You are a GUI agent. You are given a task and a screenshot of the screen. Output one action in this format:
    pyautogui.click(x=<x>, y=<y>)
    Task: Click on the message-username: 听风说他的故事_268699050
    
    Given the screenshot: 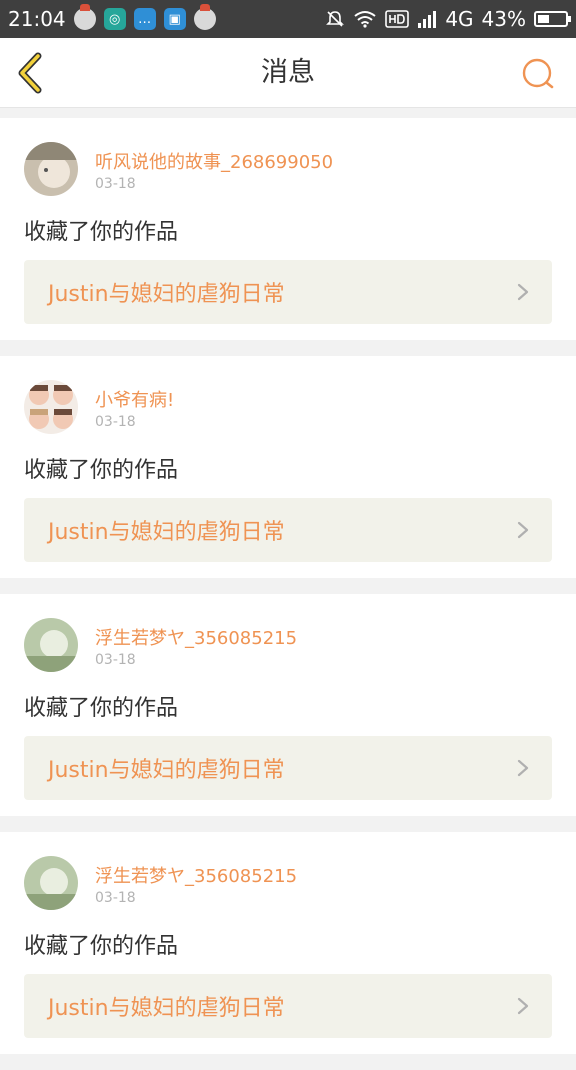 What is the action you would take?
    pyautogui.click(x=214, y=161)
    